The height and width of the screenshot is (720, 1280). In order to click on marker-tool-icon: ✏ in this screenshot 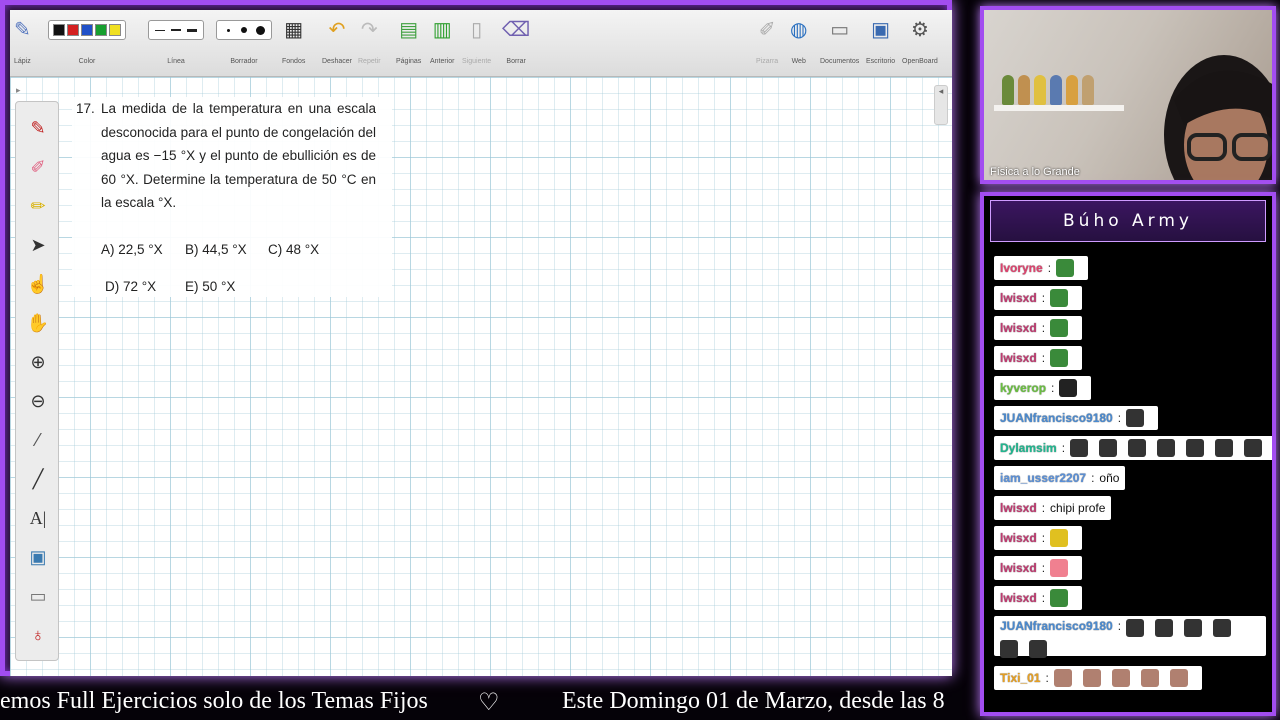, I will do `click(38, 206)`.